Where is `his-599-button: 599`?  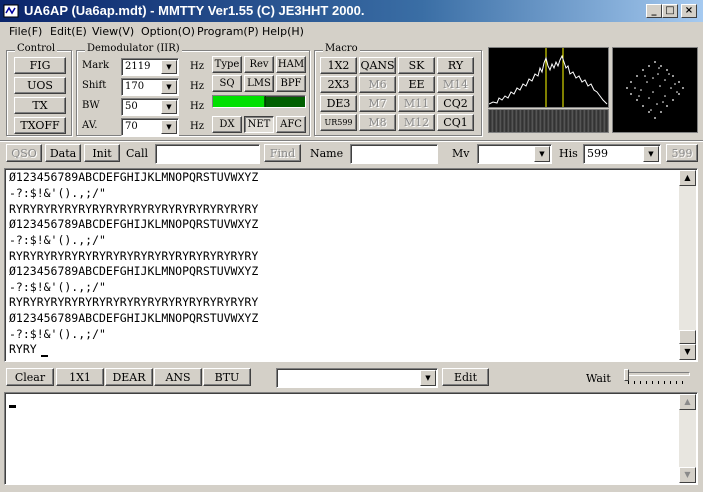 his-599-button: 599 is located at coordinates (682, 153).